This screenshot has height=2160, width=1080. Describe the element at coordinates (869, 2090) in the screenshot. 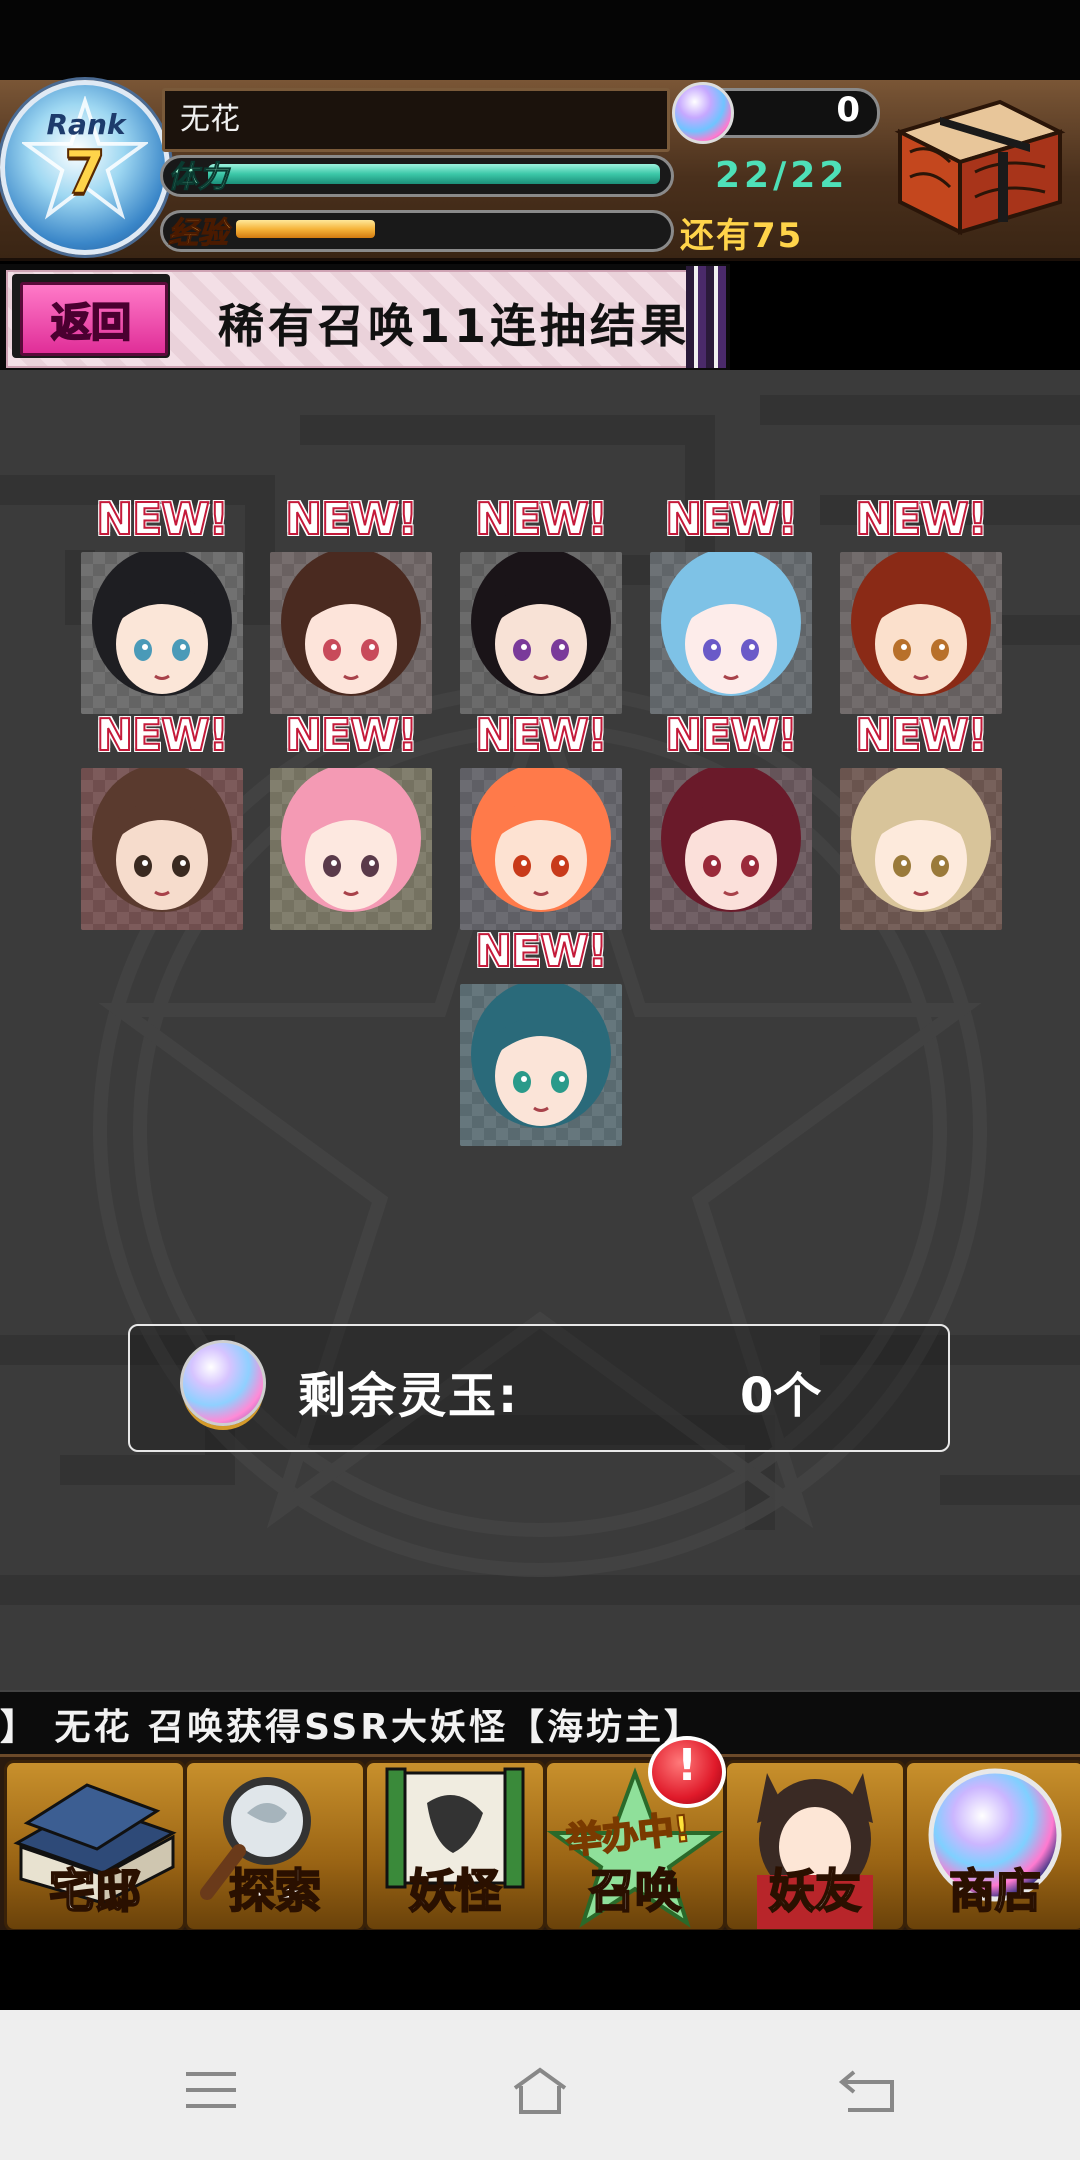

I see `back-icon` at that location.